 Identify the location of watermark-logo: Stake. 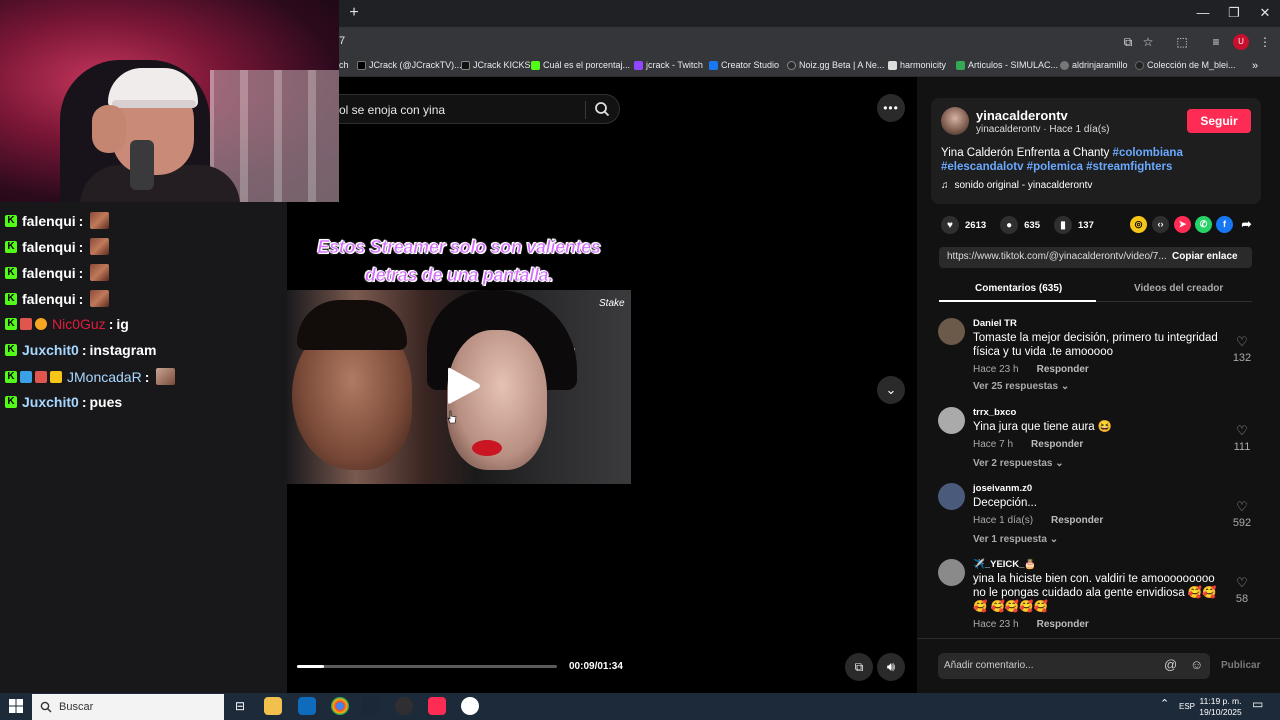
(612, 303).